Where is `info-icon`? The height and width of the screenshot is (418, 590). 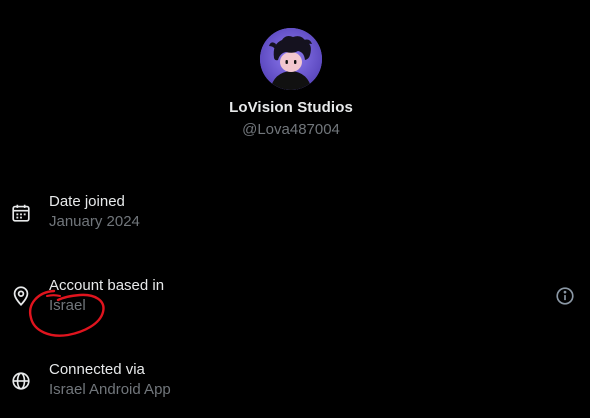
info-icon is located at coordinates (565, 296).